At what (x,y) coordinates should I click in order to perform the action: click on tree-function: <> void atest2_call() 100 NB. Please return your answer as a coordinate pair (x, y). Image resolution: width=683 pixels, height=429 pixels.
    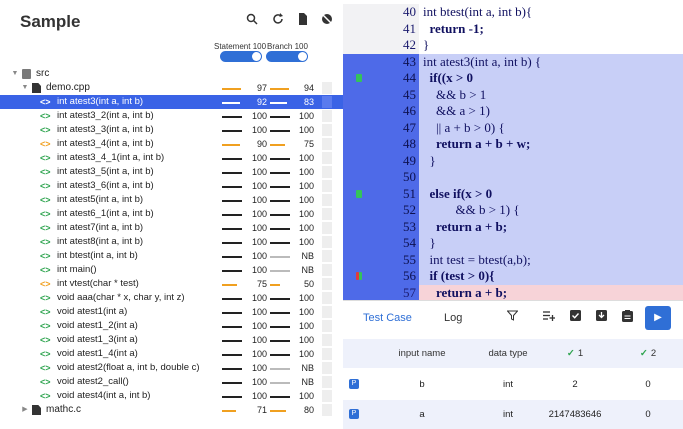
    Looking at the image, I should click on (171, 382).